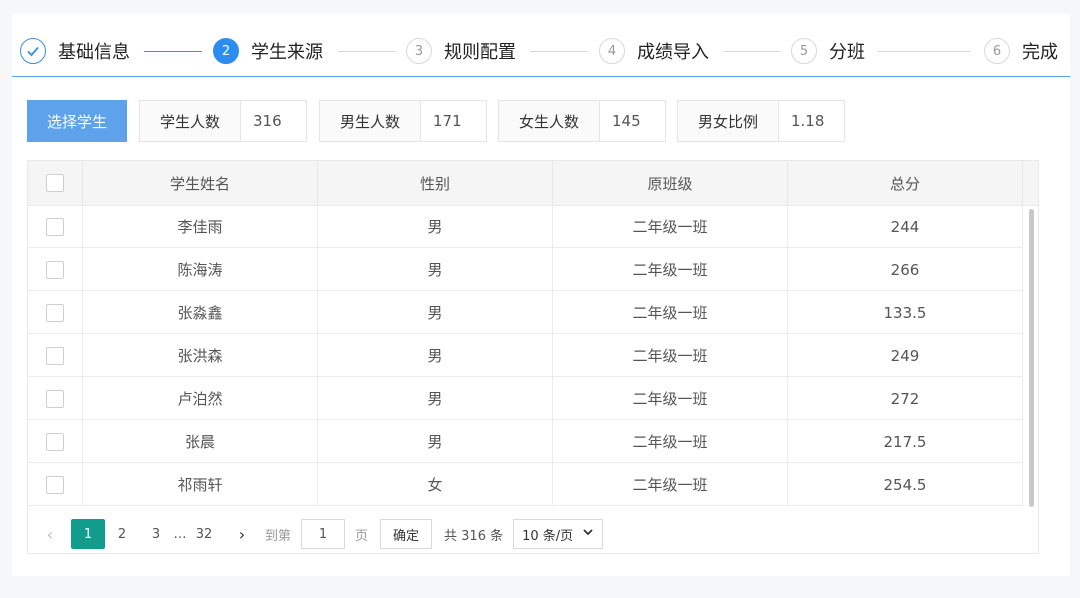  What do you see at coordinates (122, 534) in the screenshot?
I see `page-2: 2` at bounding box center [122, 534].